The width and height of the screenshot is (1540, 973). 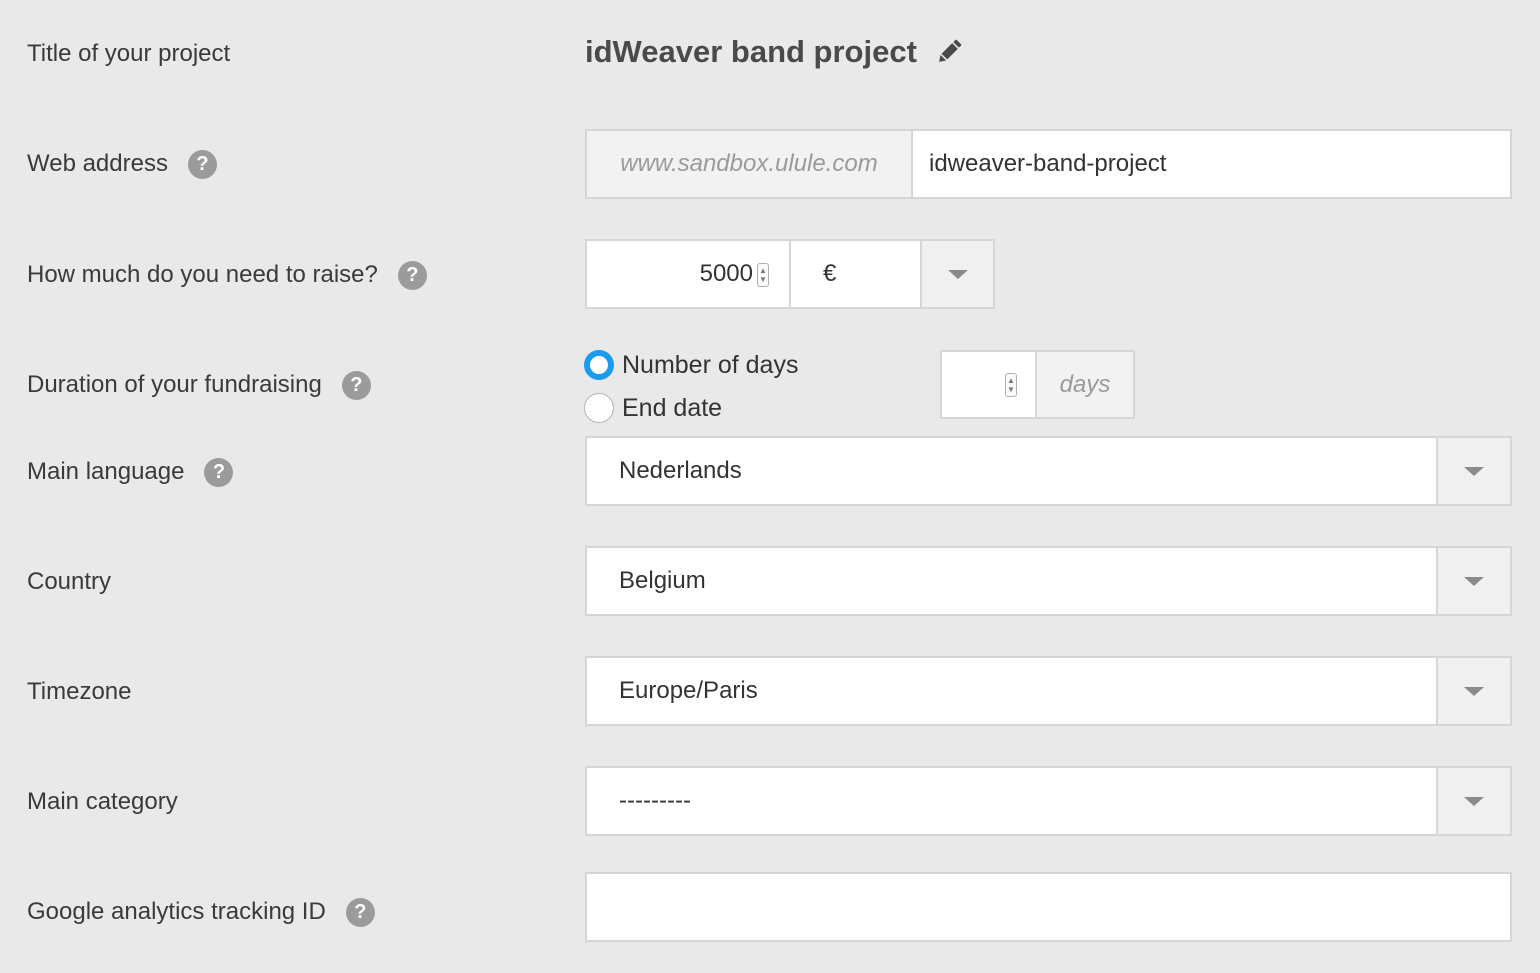 I want to click on goal-label: How much do you need to raise? ?, so click(x=227, y=275).